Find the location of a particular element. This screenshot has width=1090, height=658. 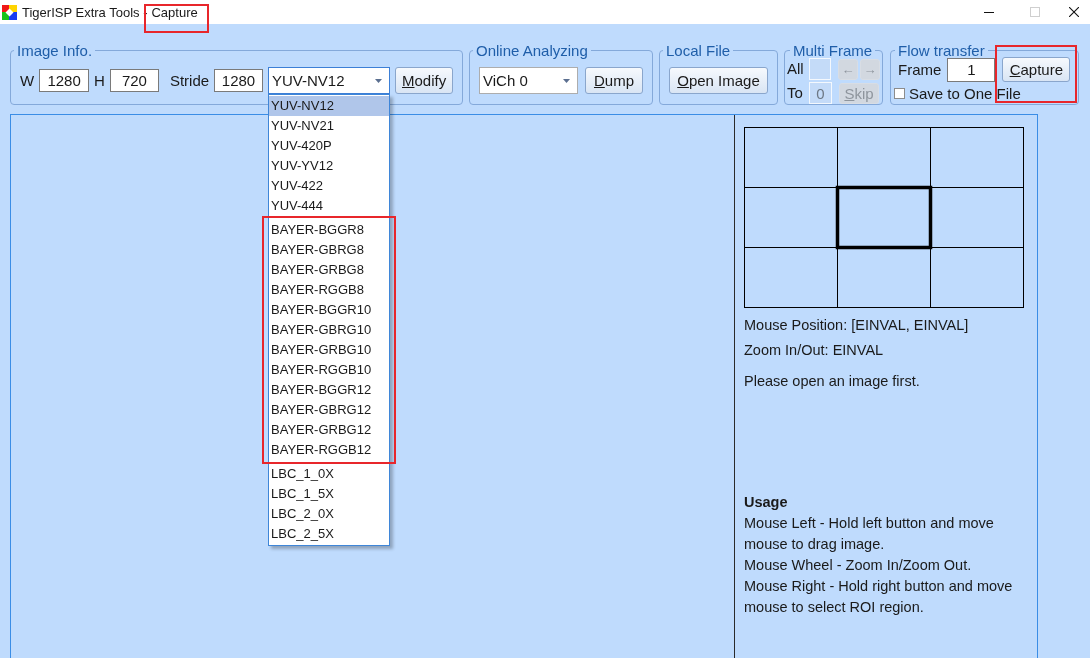

maximize-icon is located at coordinates (1035, 12).